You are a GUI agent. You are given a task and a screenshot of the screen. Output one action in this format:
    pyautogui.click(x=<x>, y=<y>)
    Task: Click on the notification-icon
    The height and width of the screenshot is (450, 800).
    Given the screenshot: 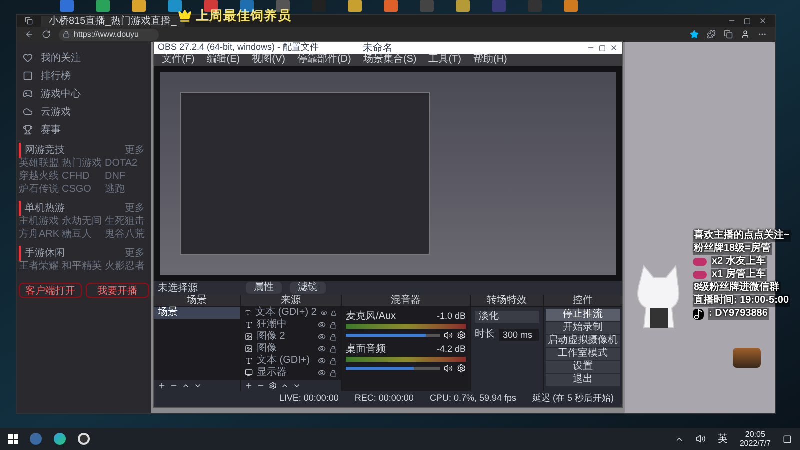 What is the action you would take?
    pyautogui.click(x=787, y=439)
    